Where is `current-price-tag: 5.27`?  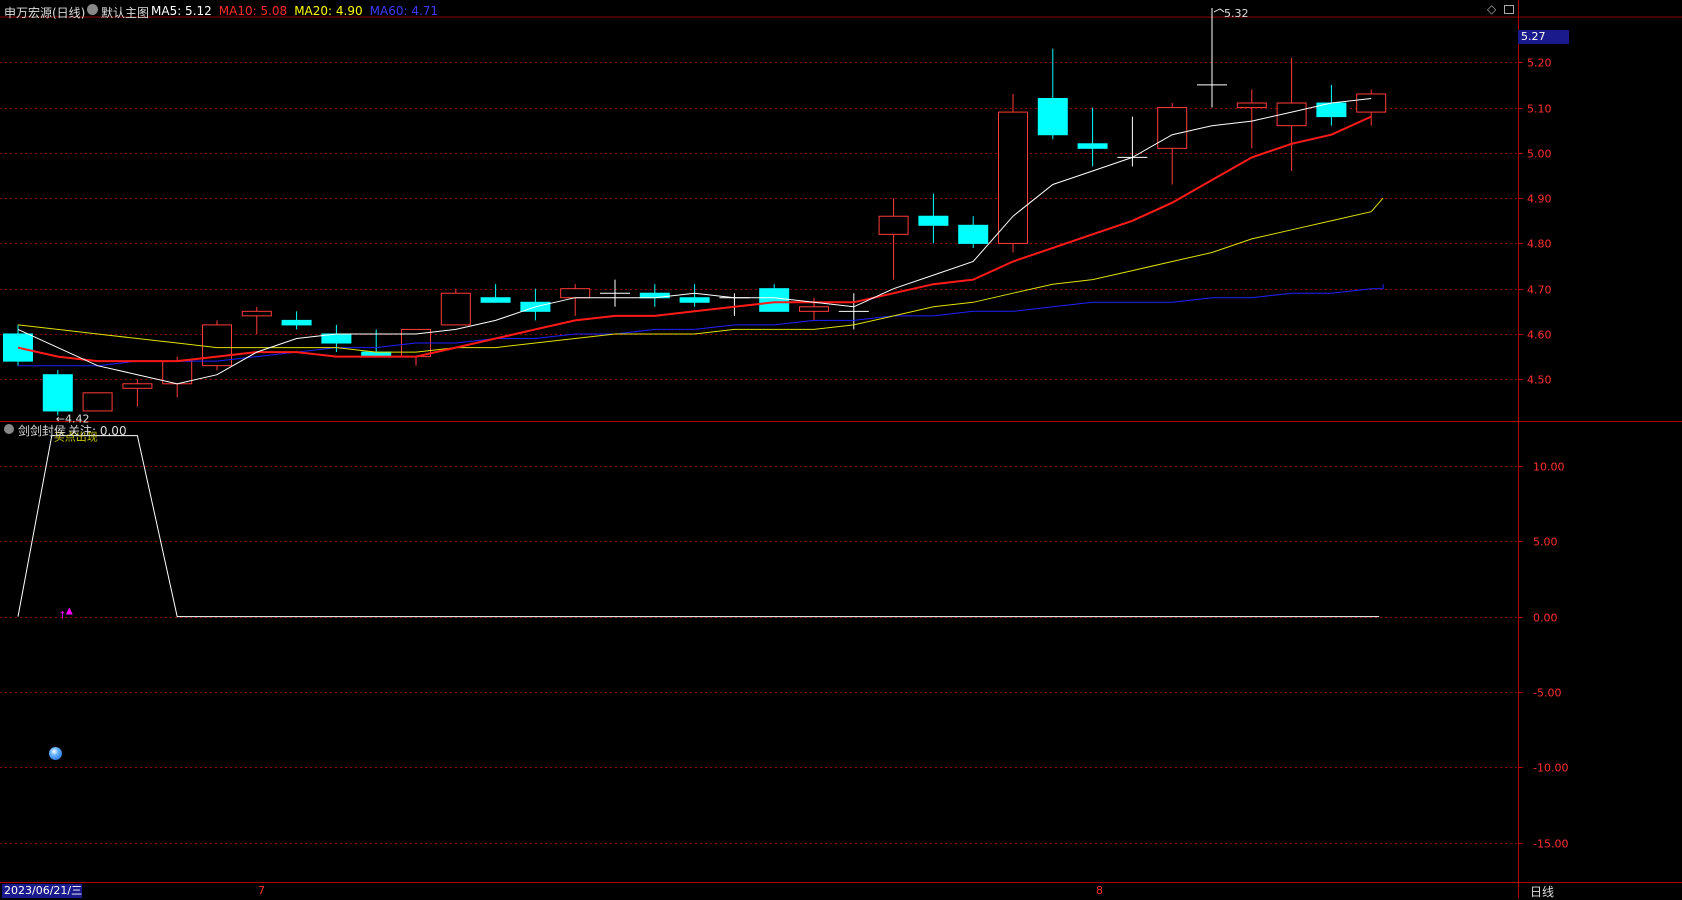
current-price-tag: 5.27 is located at coordinates (1543, 37).